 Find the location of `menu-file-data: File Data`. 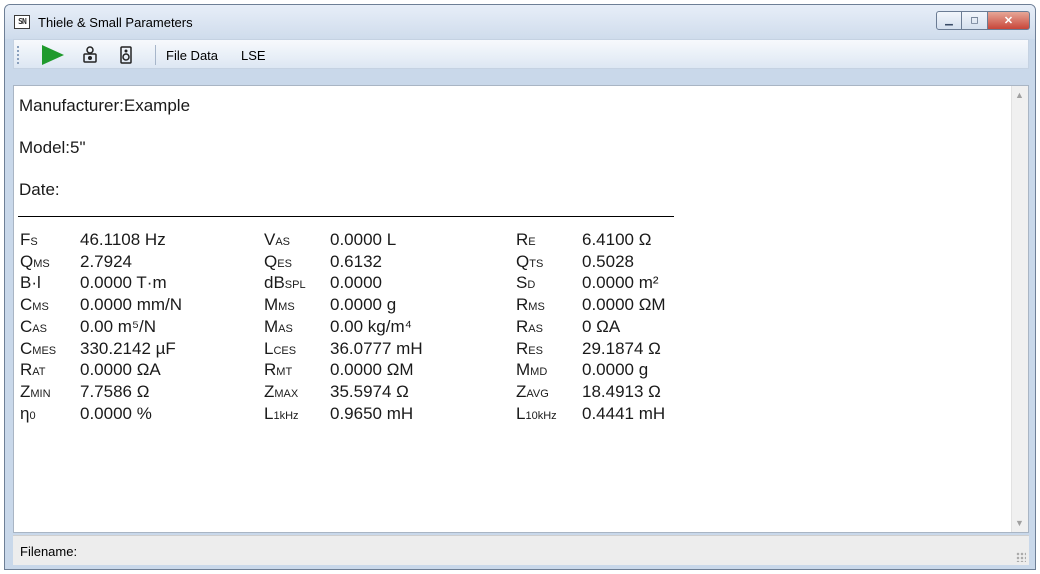

menu-file-data: File Data is located at coordinates (192, 55).